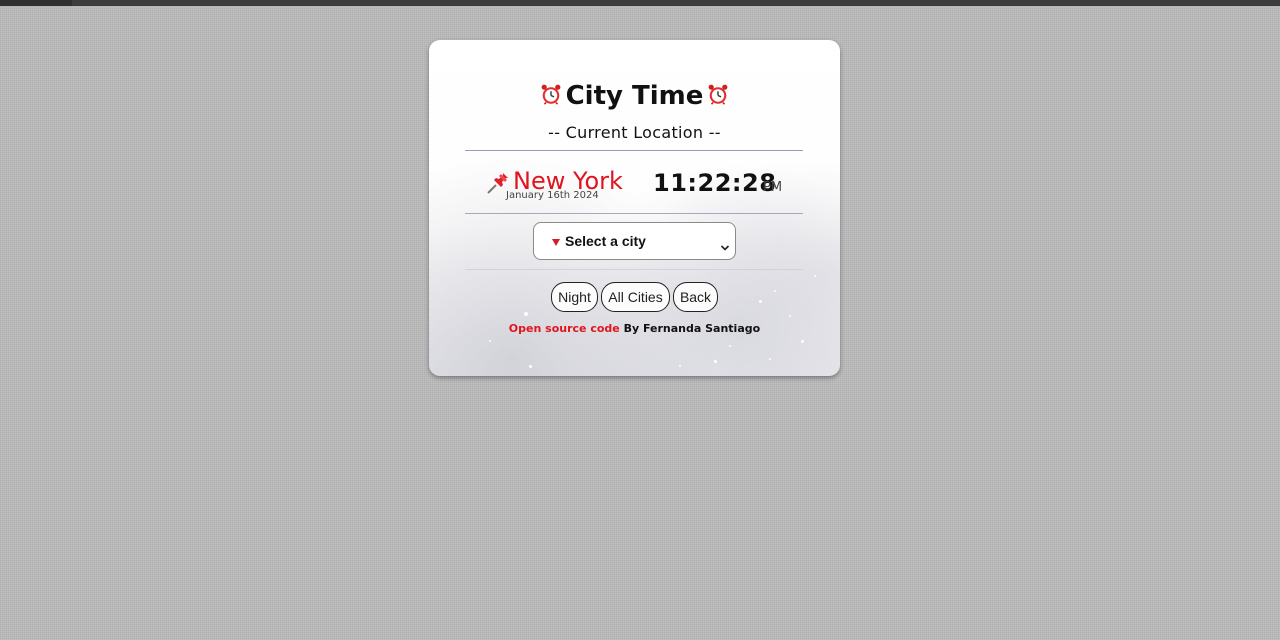  What do you see at coordinates (574, 297) in the screenshot?
I see `night-button: Night` at bounding box center [574, 297].